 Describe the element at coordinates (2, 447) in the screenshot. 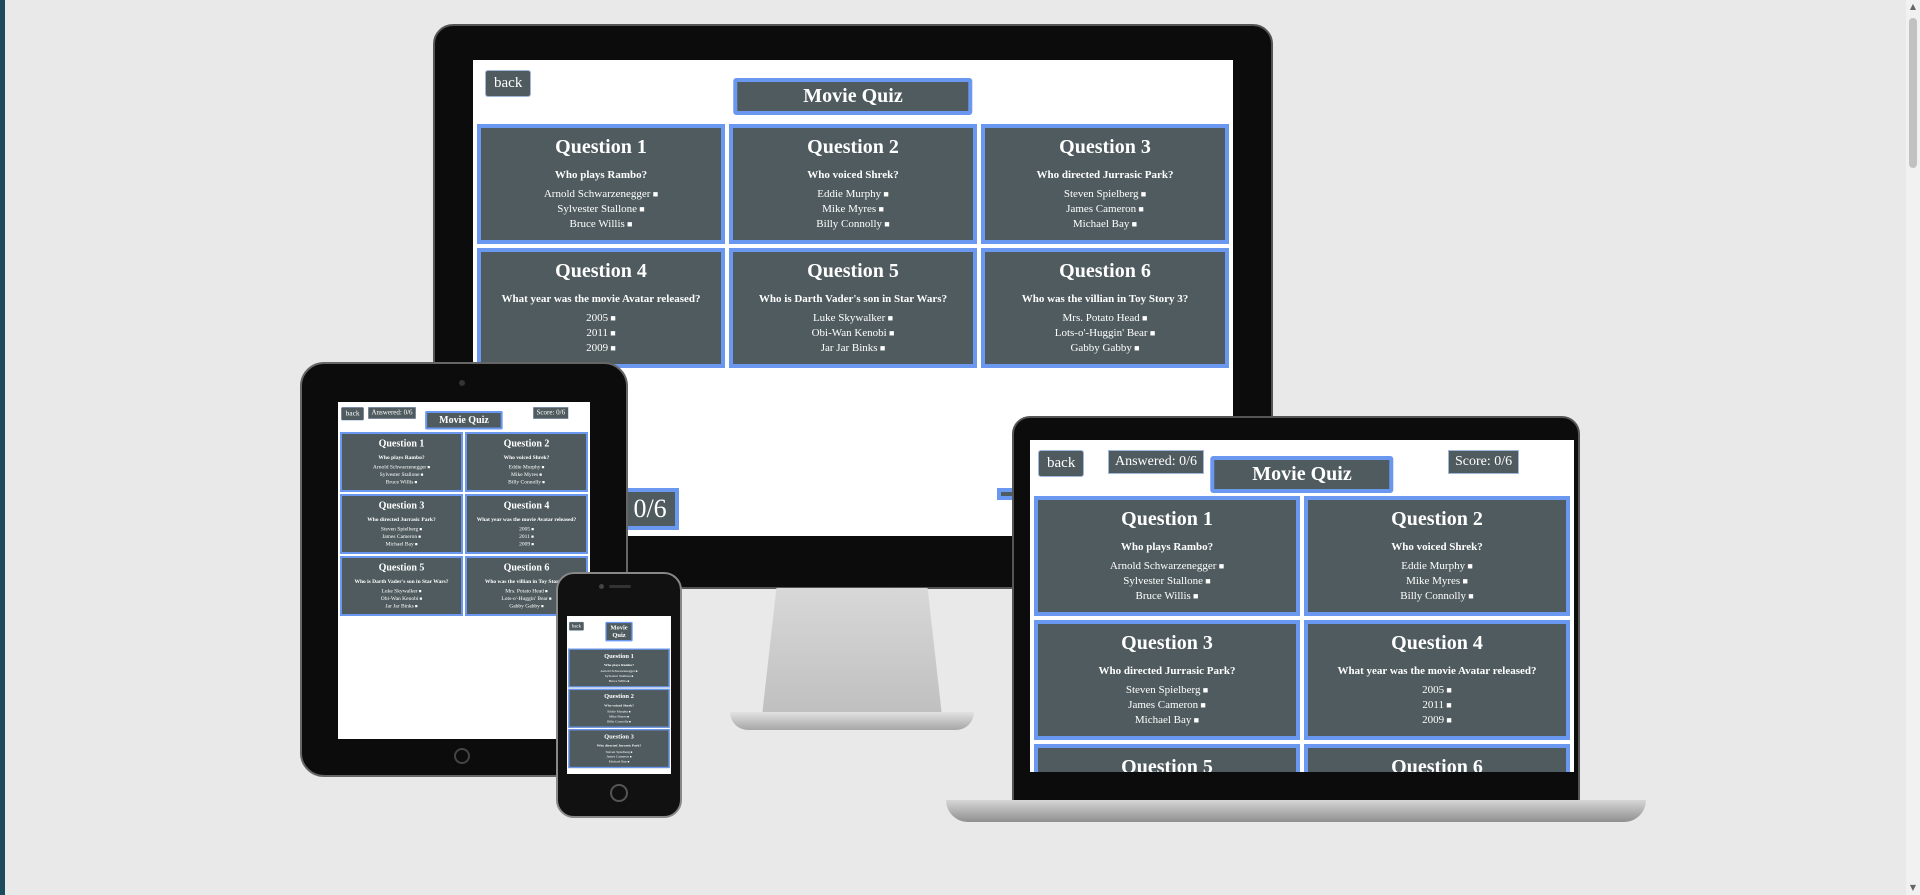

I see `left-edge-strip` at that location.